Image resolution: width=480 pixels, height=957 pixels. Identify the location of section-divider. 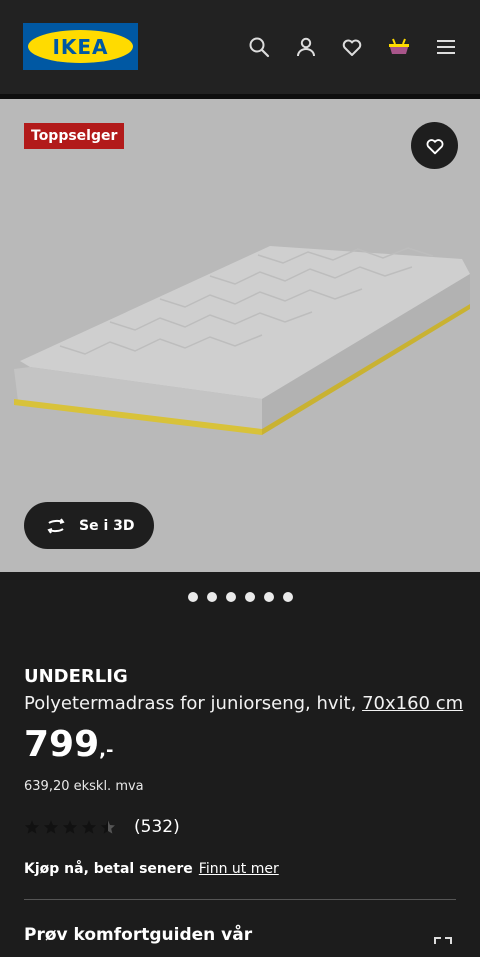
(240, 899).